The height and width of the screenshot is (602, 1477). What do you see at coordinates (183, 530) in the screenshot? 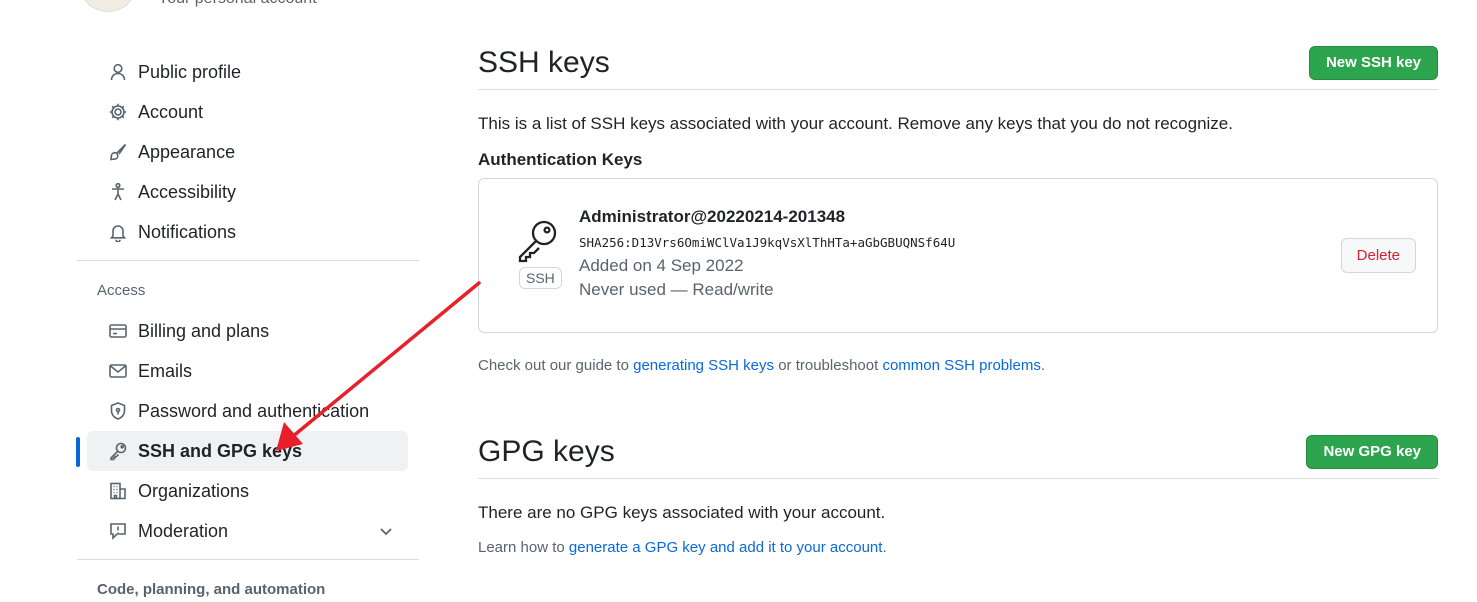
I see `sidebar-item-label: Moderation` at bounding box center [183, 530].